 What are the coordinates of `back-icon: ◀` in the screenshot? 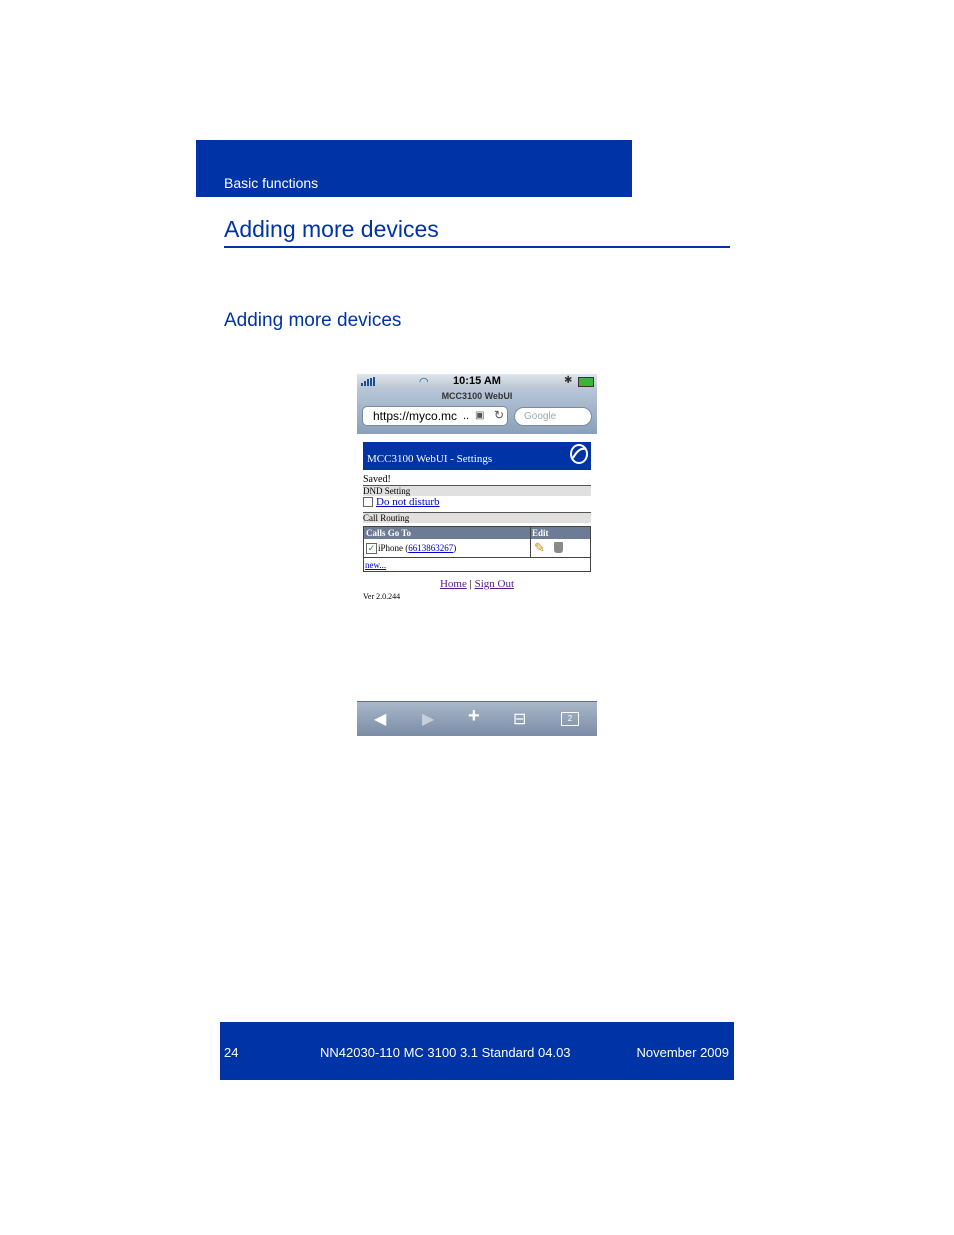 It's located at (380, 719).